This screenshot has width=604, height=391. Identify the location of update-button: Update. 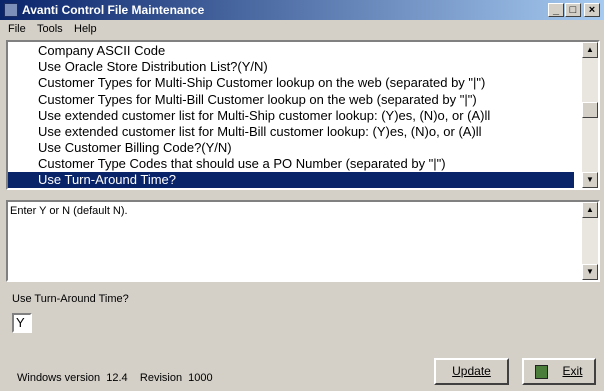
(471, 371).